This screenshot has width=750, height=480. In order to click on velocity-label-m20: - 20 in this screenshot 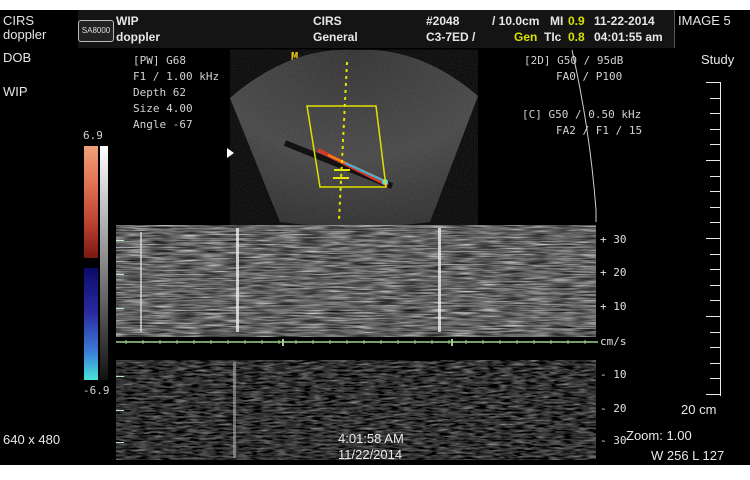, I will do `click(613, 408)`.